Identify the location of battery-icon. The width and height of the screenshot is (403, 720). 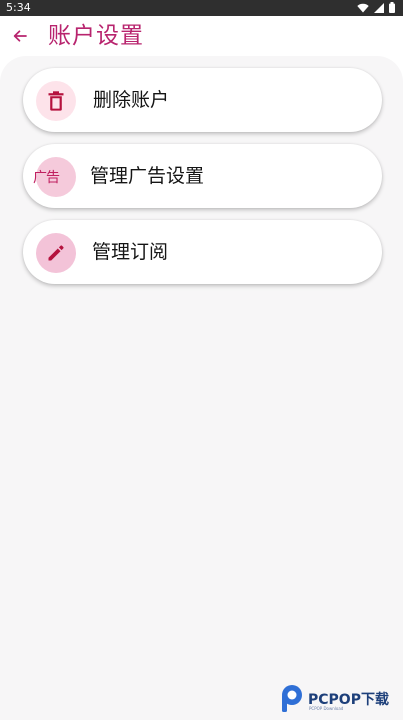
(392, 7).